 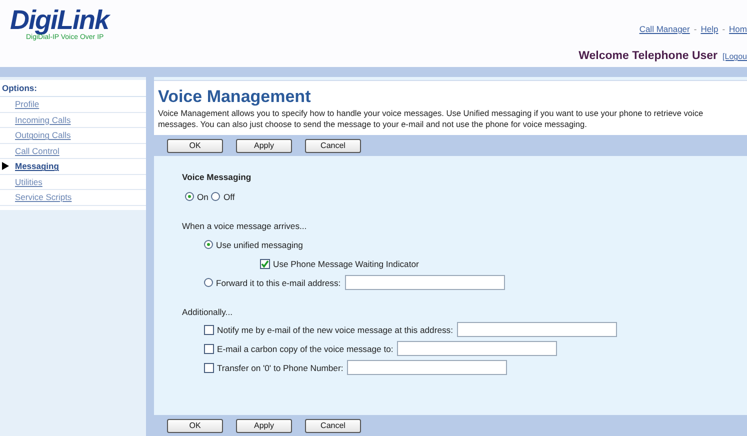 What do you see at coordinates (43, 135) in the screenshot?
I see `sidebar-item: Outgoing Calls` at bounding box center [43, 135].